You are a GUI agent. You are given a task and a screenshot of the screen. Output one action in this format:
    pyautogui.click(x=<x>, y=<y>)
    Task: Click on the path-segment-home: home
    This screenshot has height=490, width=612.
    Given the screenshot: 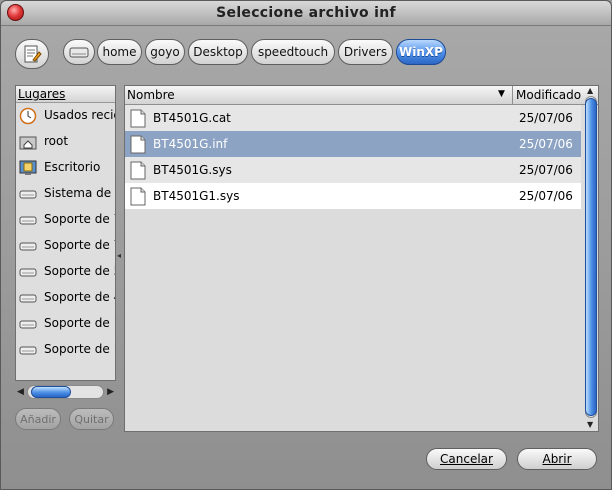 What is the action you would take?
    pyautogui.click(x=119, y=52)
    